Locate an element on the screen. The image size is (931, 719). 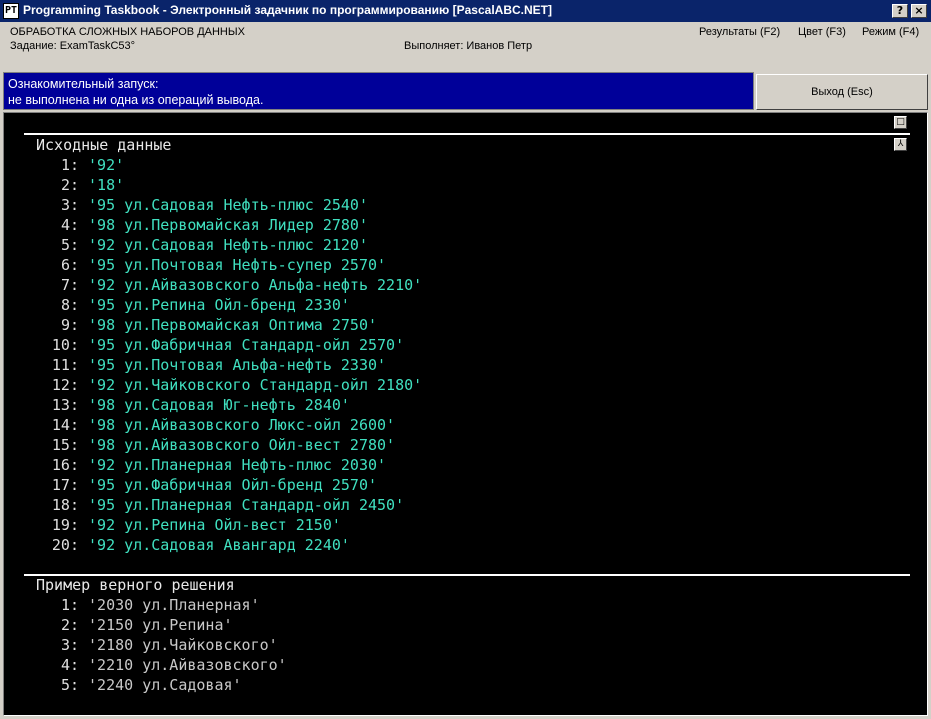
line-number: 17: is located at coordinates (65, 485).